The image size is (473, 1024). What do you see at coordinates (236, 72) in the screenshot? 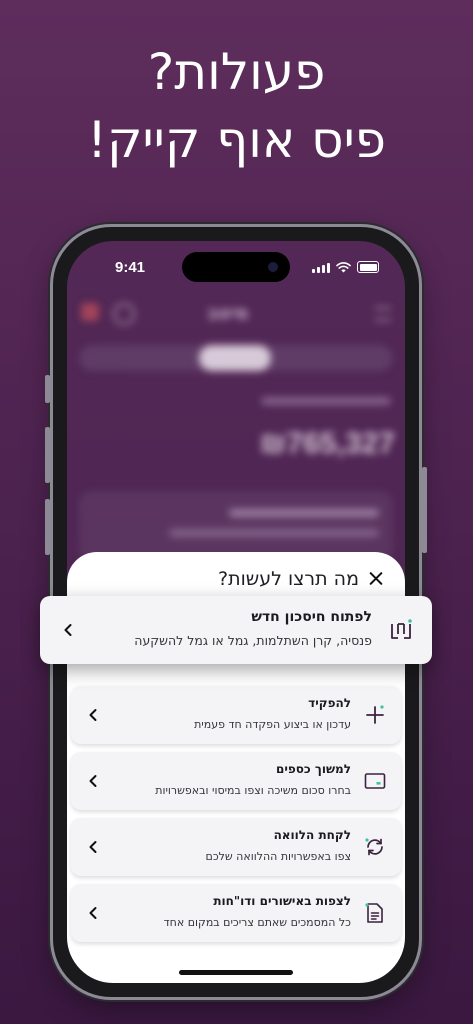
I see `headline-line-1: פעולות?` at bounding box center [236, 72].